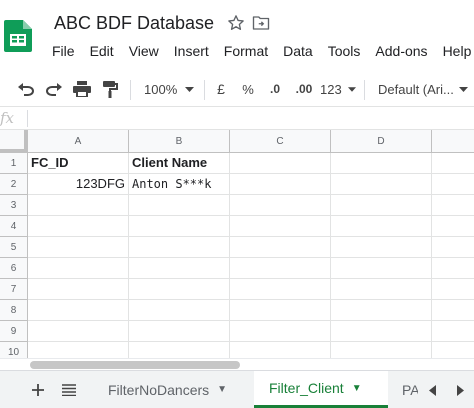 This screenshot has height=408, width=474. I want to click on scroll-tabs-left-icon, so click(432, 389).